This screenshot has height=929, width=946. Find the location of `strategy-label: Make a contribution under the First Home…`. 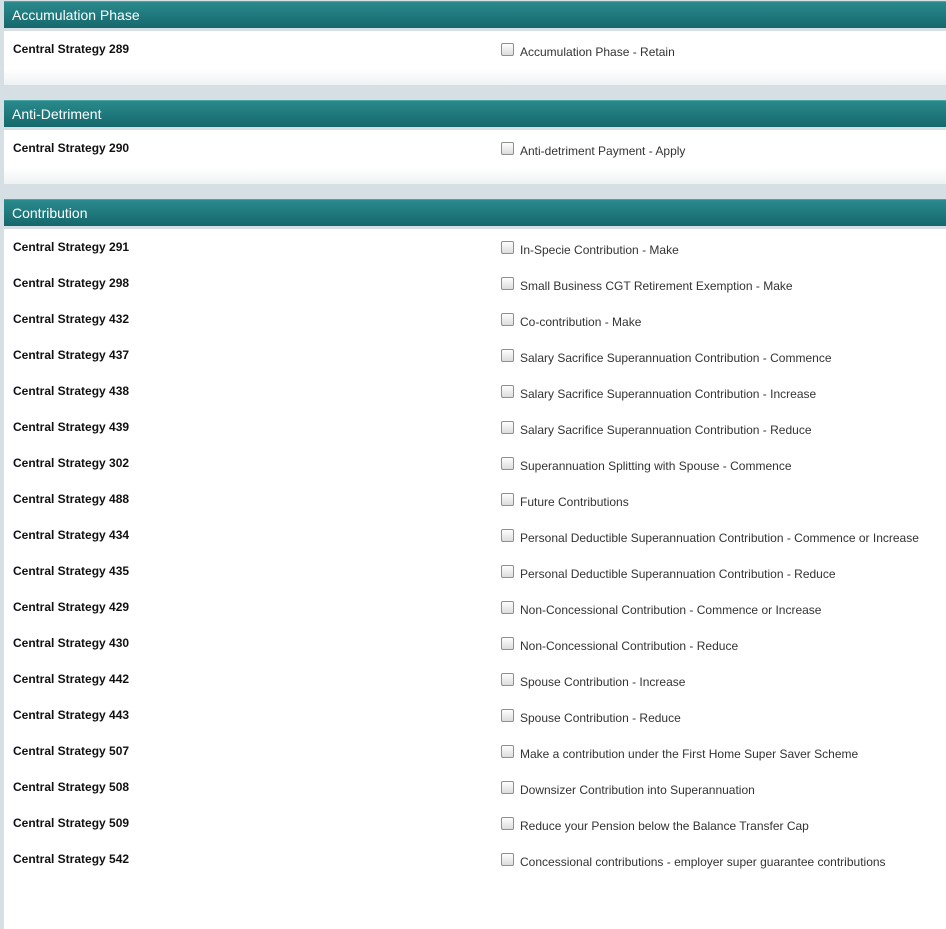

strategy-label: Make a contribution under the First Home… is located at coordinates (689, 754).